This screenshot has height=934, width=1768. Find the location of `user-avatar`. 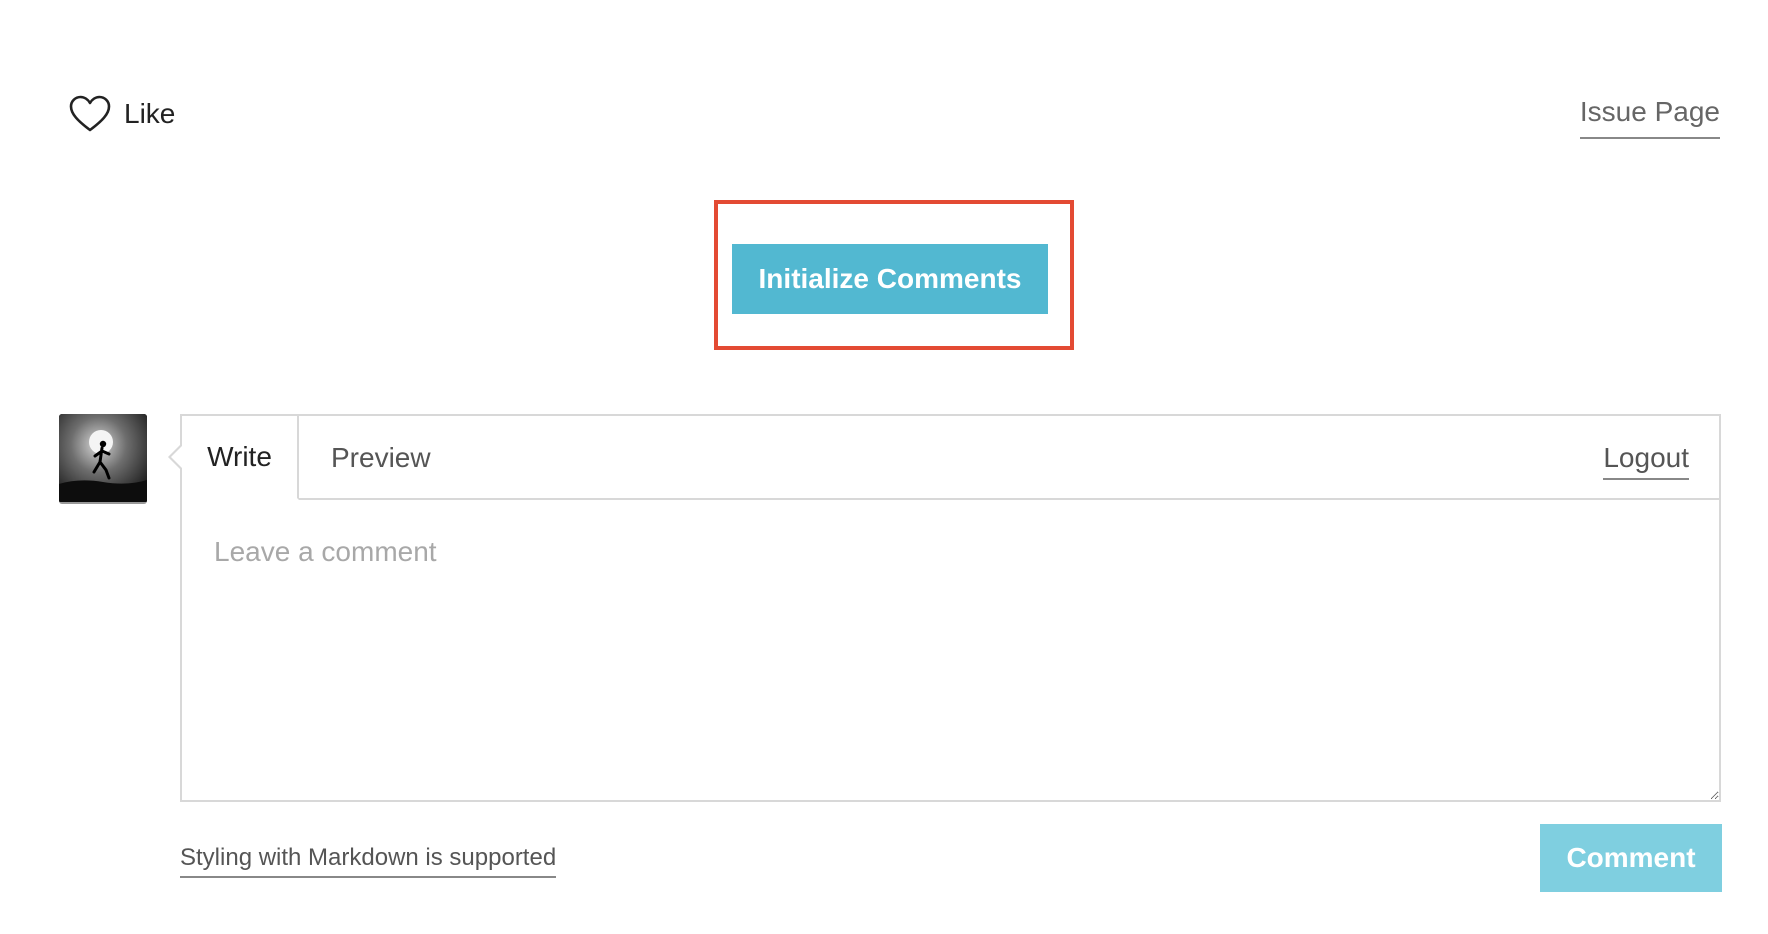

user-avatar is located at coordinates (103, 459).